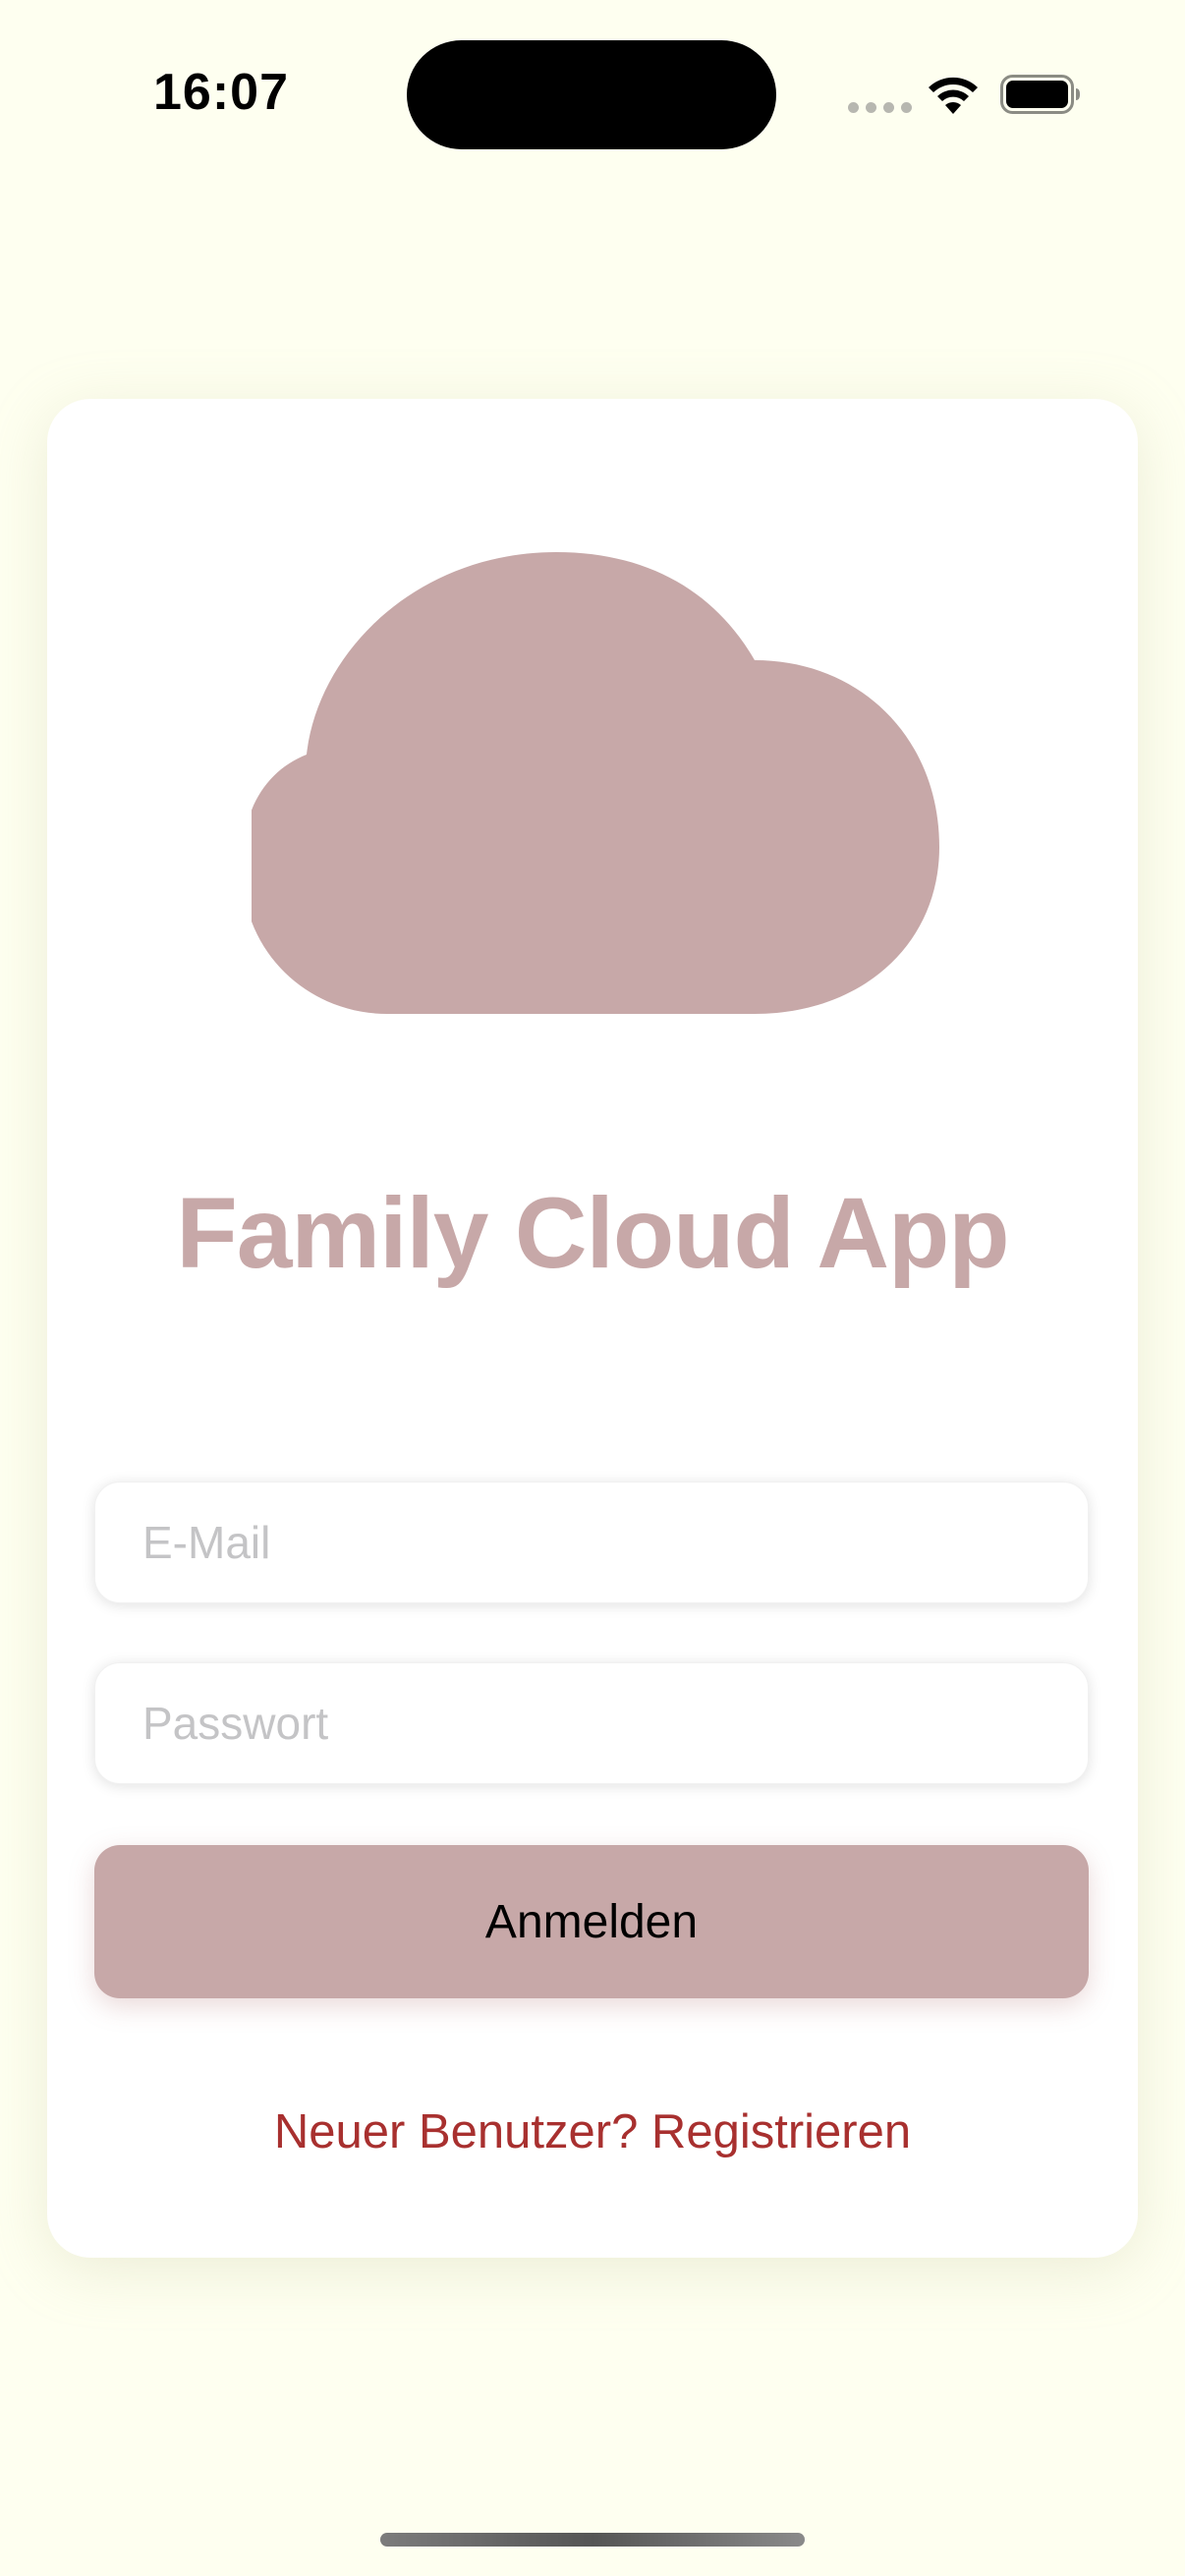 Image resolution: width=1185 pixels, height=2576 pixels. Describe the element at coordinates (592, 2540) in the screenshot. I see `home-indicator` at that location.